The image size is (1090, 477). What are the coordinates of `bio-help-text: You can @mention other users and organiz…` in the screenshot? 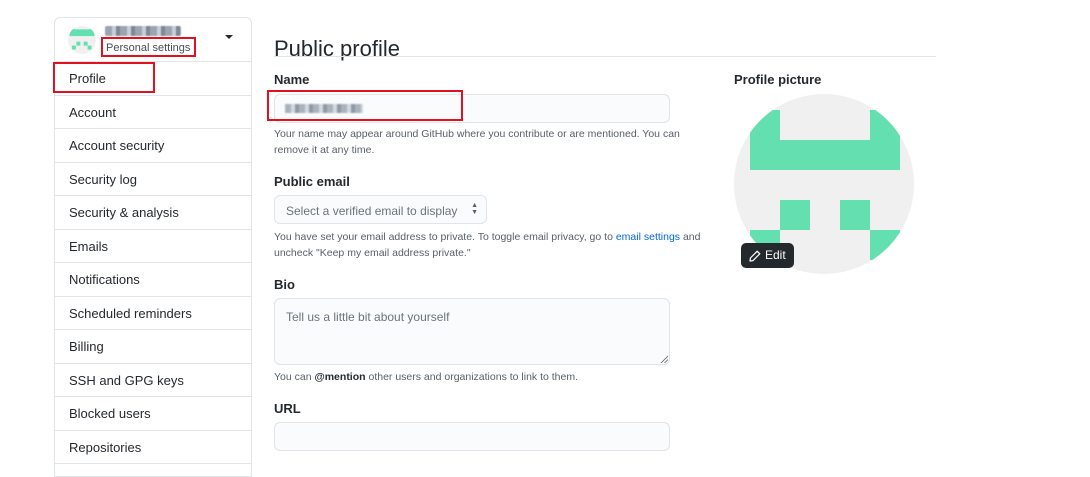 It's located at (489, 377).